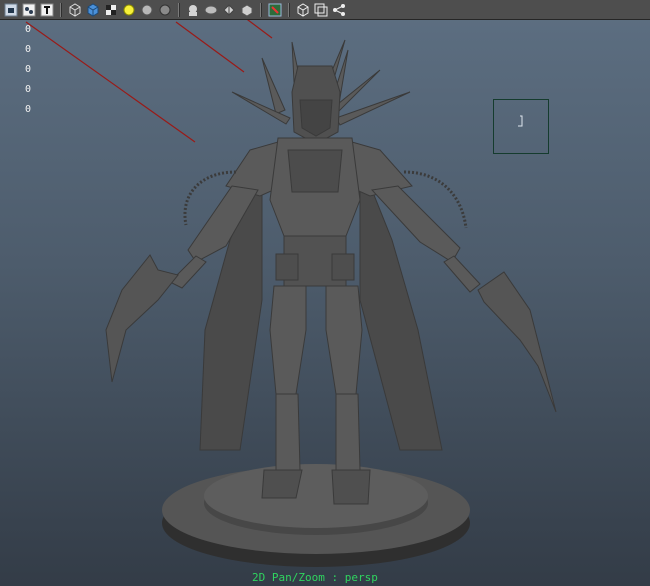 The image size is (650, 586). I want to click on select-camera-icon, so click(11, 10).